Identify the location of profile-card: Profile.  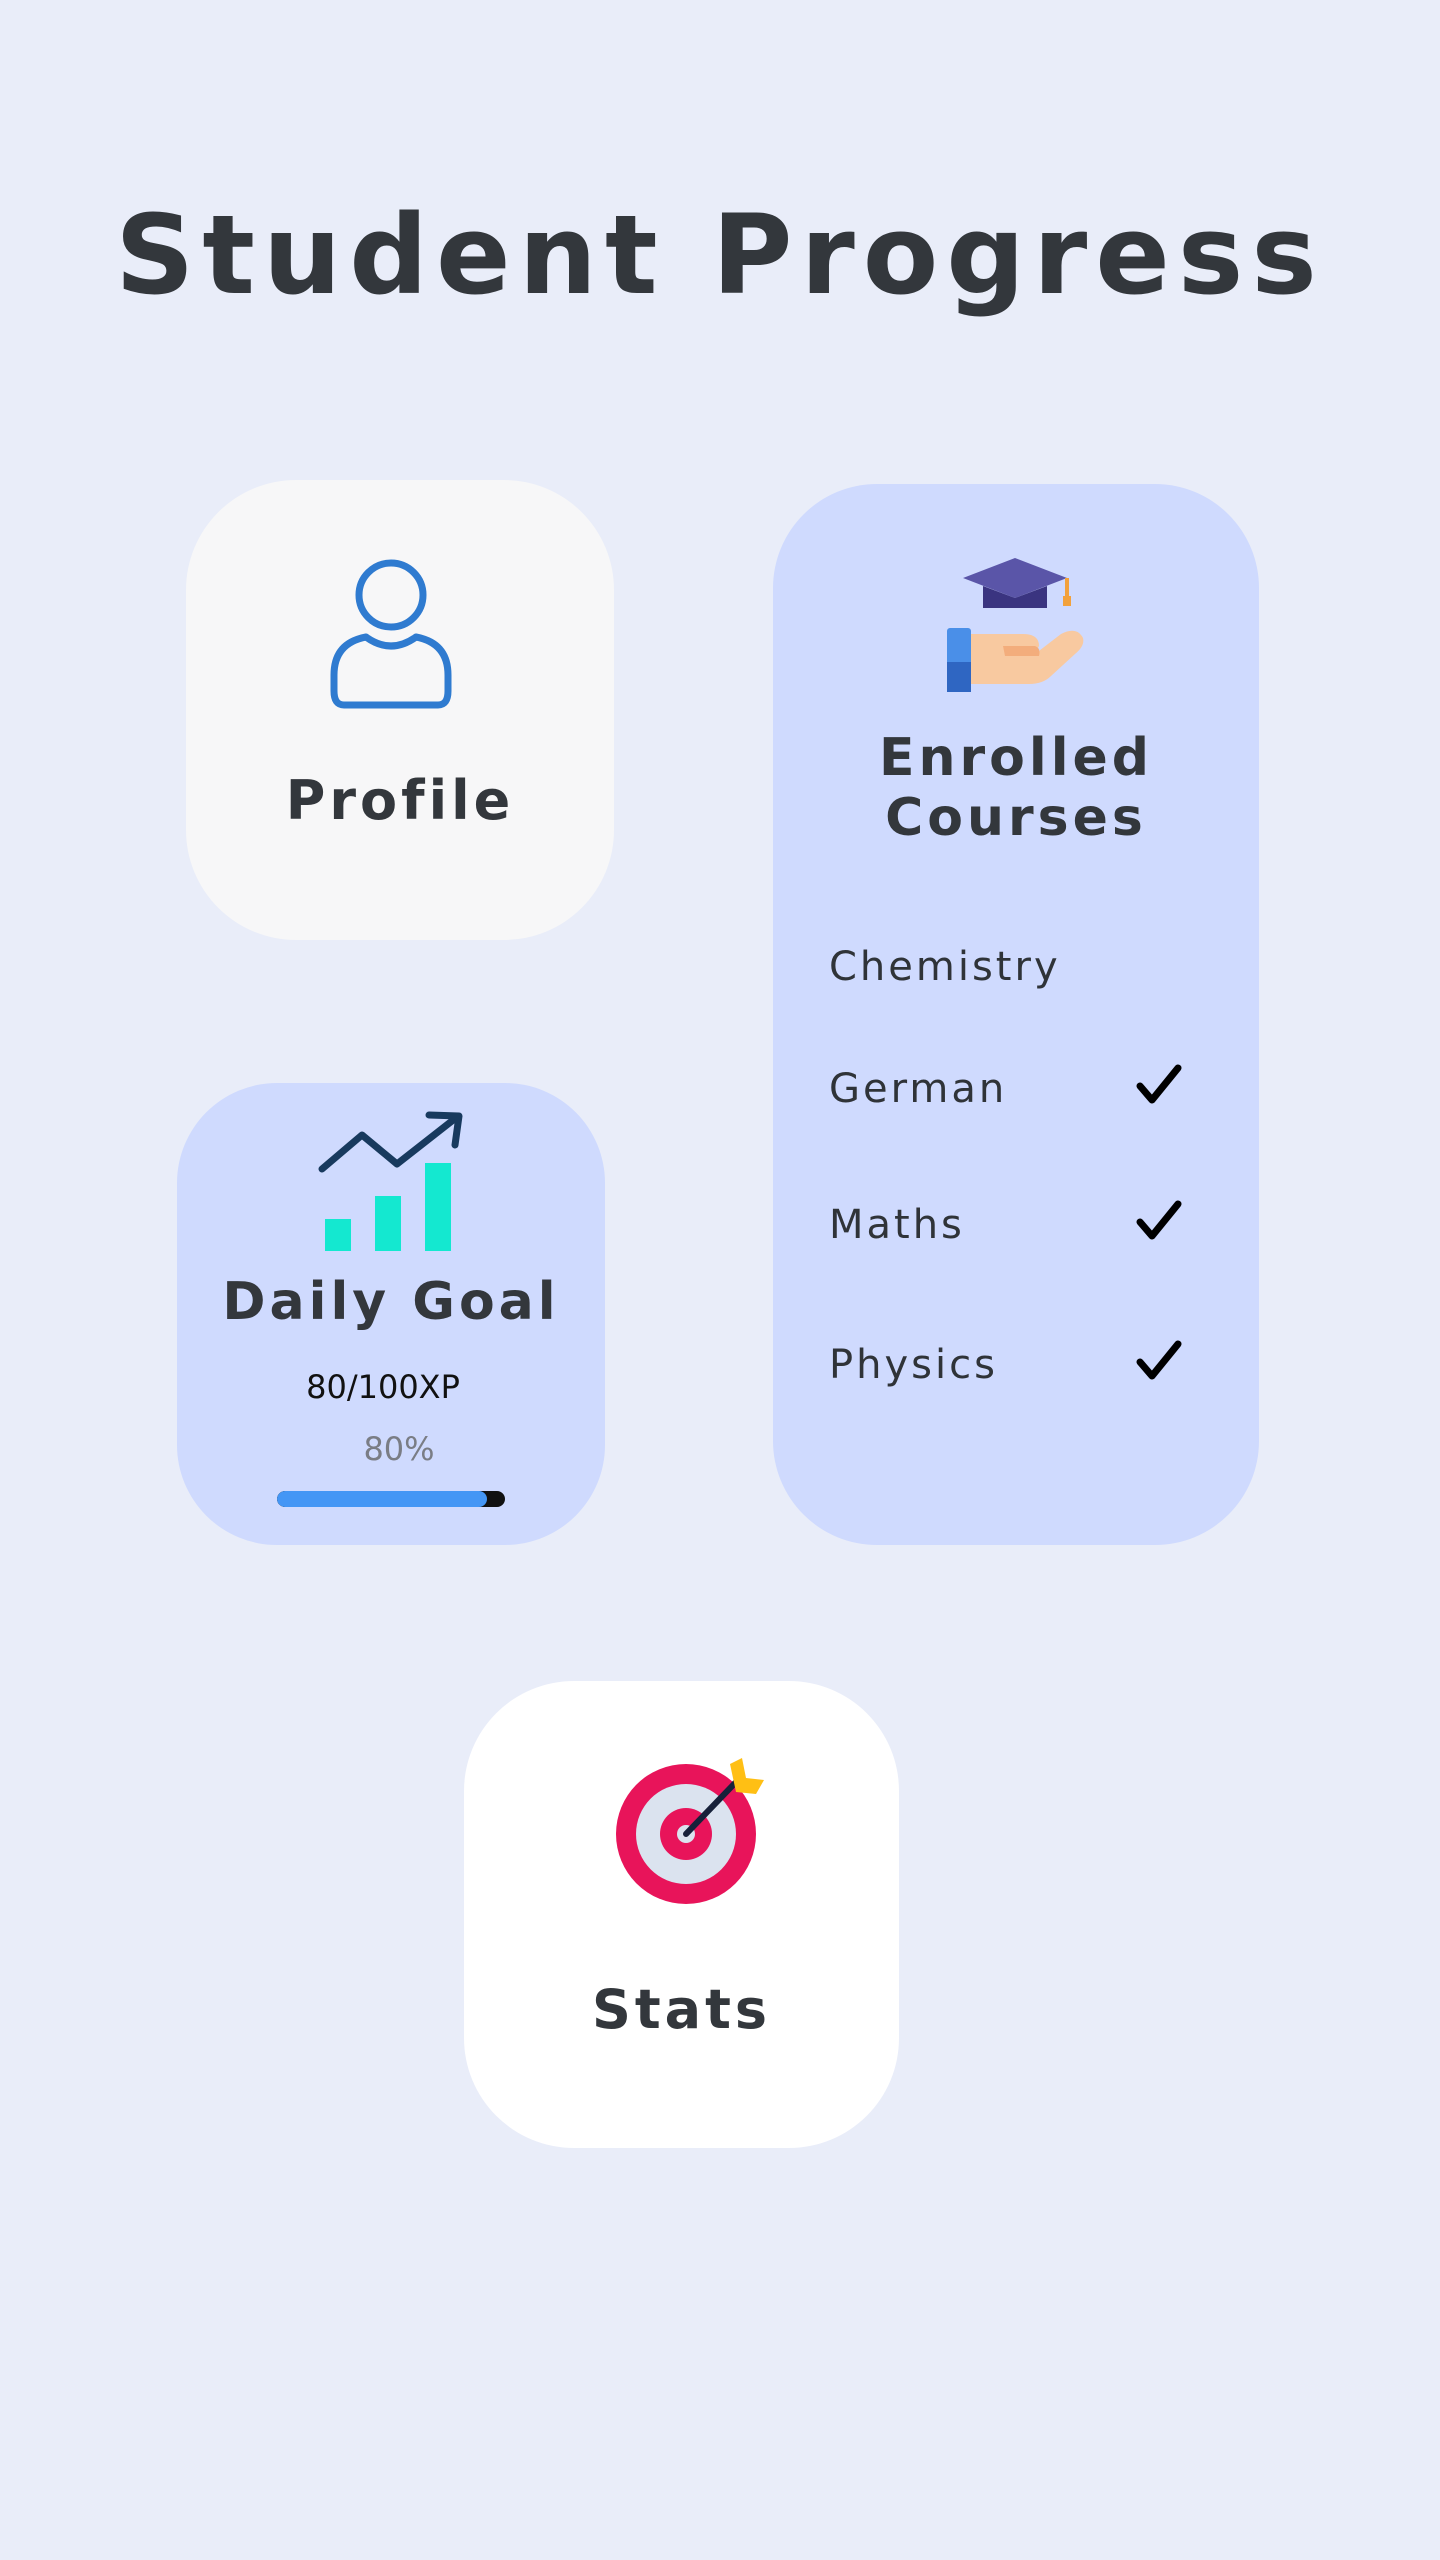
(400, 710).